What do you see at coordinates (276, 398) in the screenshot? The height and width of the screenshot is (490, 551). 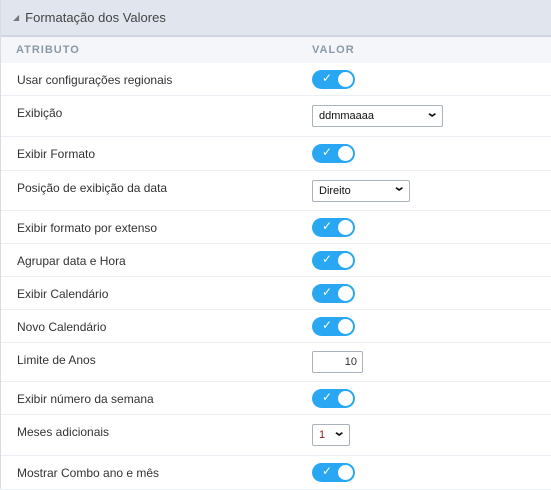 I see `table-row: Exibir número da semana ✓` at bounding box center [276, 398].